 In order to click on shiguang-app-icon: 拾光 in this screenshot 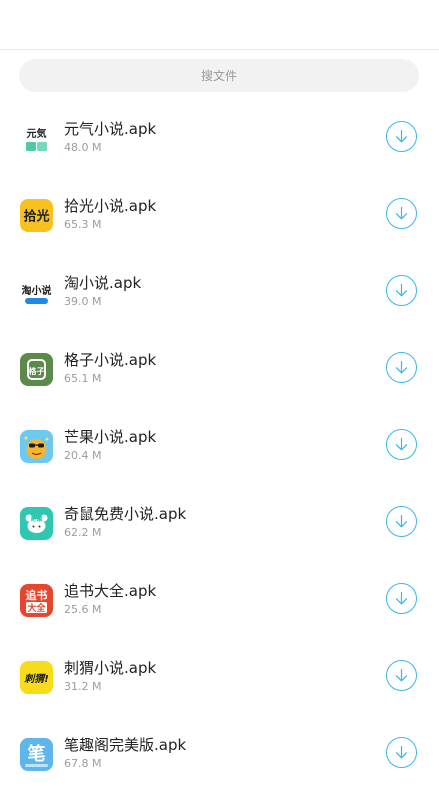, I will do `click(36, 215)`.